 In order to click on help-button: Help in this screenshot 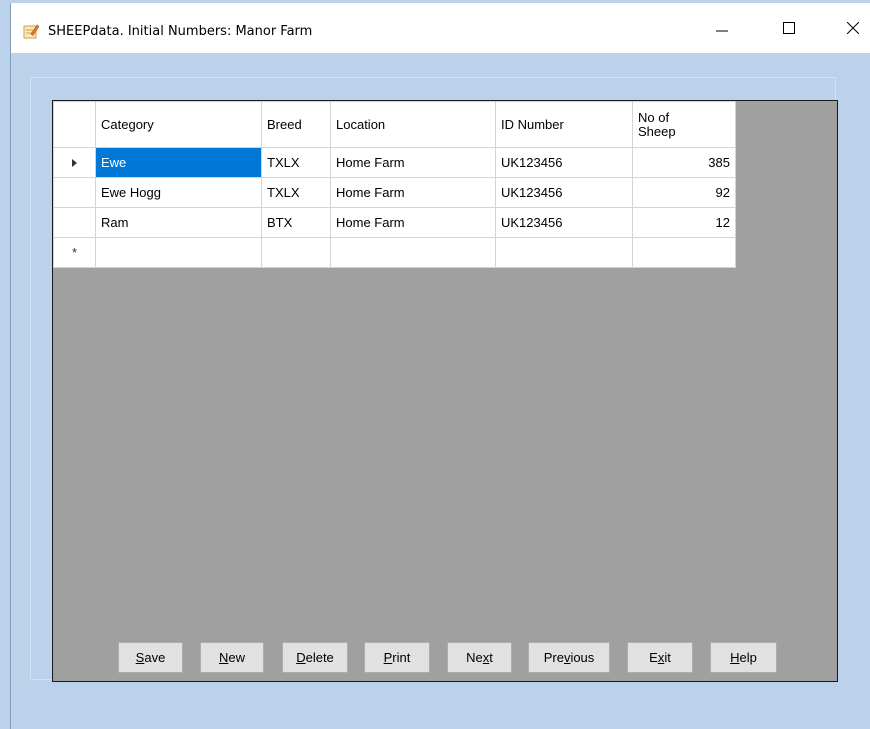, I will do `click(743, 657)`.